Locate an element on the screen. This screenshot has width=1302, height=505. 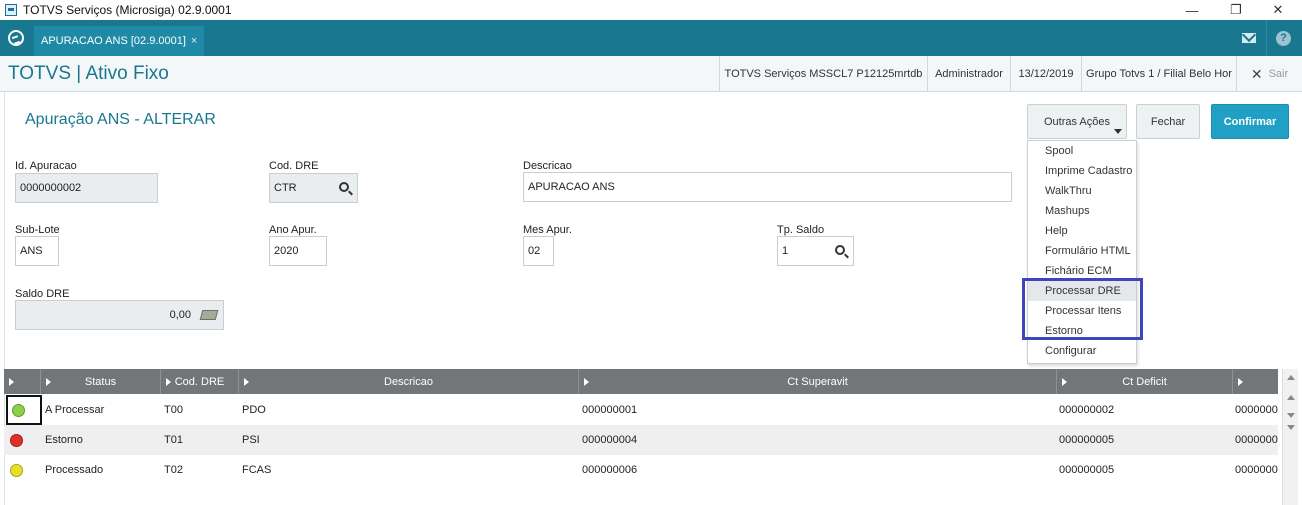
cod-dre-label: Cod. DRE is located at coordinates (294, 166).